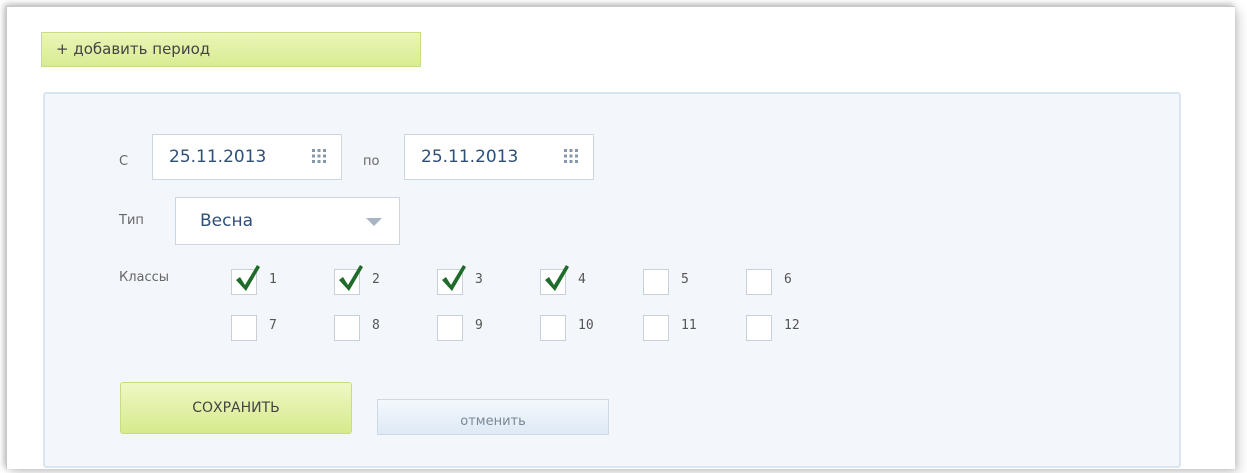 The height and width of the screenshot is (473, 1247). I want to click on class-checkbox-label: 4, so click(582, 279).